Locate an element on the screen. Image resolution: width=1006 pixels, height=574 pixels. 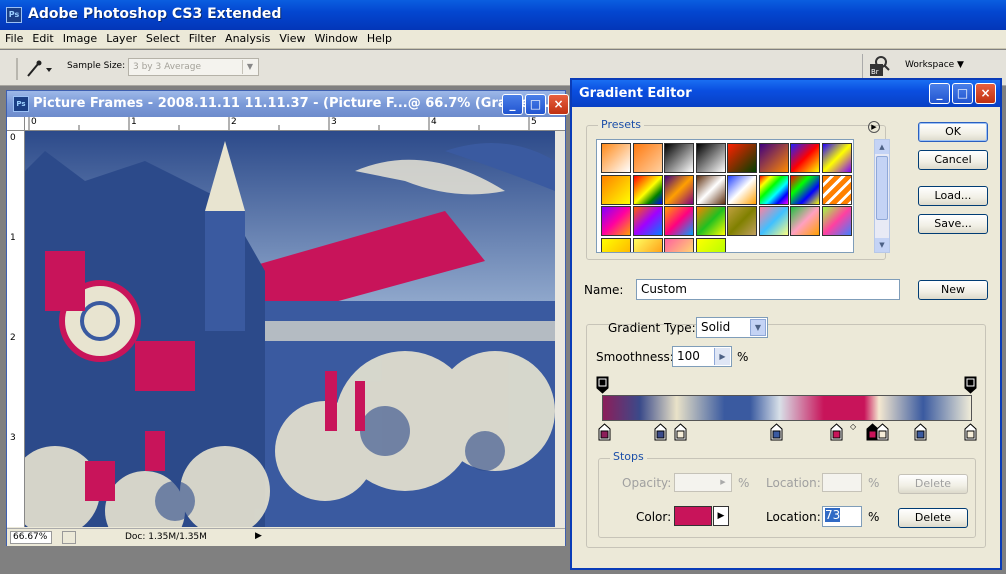
vertical-scrollbar is located at coordinates (560, 329).